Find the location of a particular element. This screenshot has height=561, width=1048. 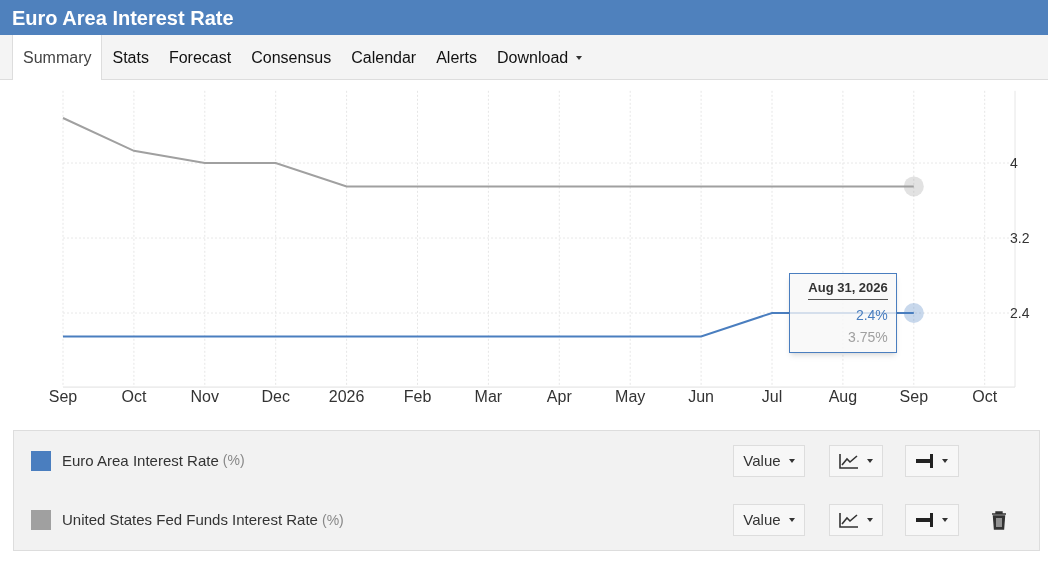

x-tick-label: Jun is located at coordinates (701, 397).